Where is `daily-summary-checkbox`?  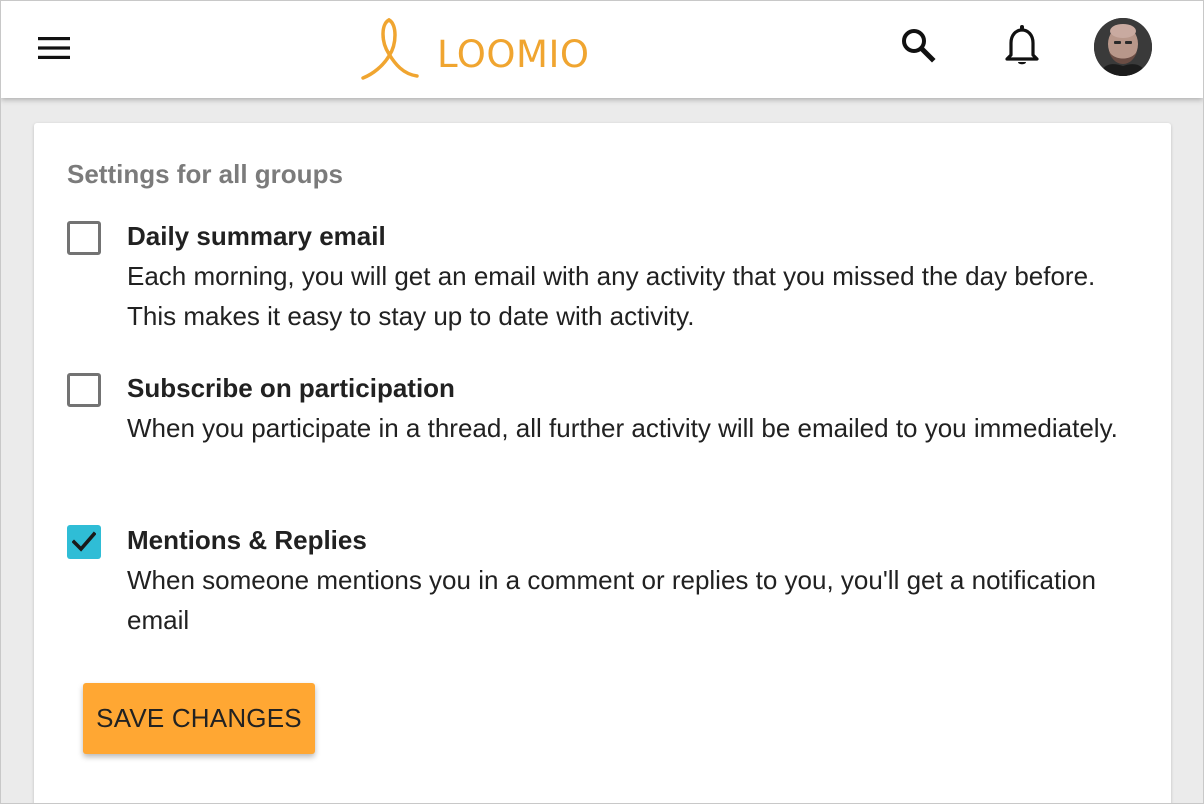
daily-summary-checkbox is located at coordinates (84, 238).